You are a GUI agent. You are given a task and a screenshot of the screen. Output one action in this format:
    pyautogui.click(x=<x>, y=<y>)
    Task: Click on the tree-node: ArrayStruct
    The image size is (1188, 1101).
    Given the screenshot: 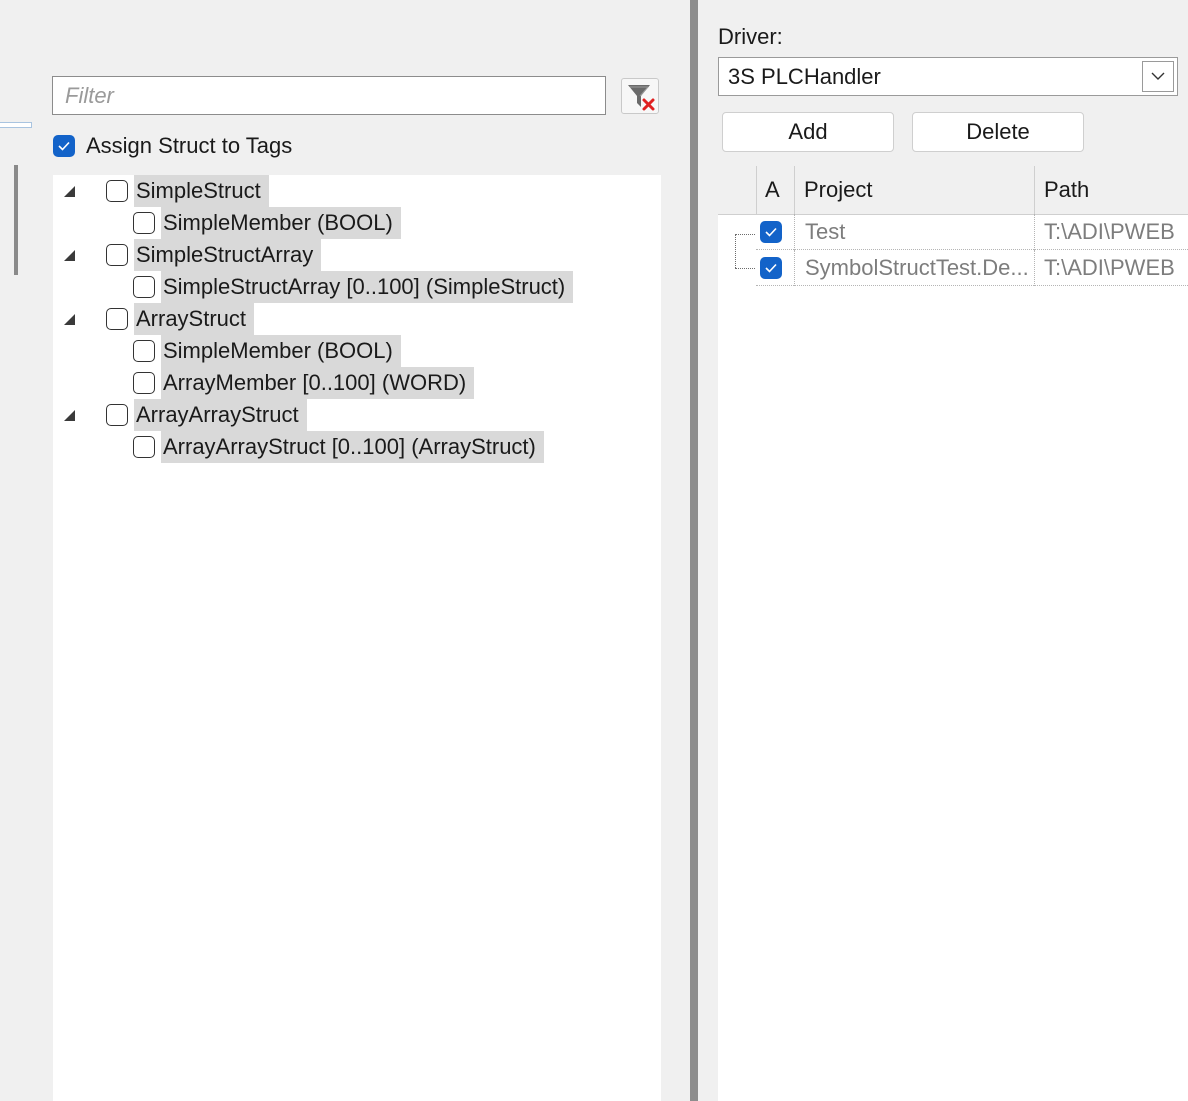 What is the action you would take?
    pyautogui.click(x=154, y=319)
    